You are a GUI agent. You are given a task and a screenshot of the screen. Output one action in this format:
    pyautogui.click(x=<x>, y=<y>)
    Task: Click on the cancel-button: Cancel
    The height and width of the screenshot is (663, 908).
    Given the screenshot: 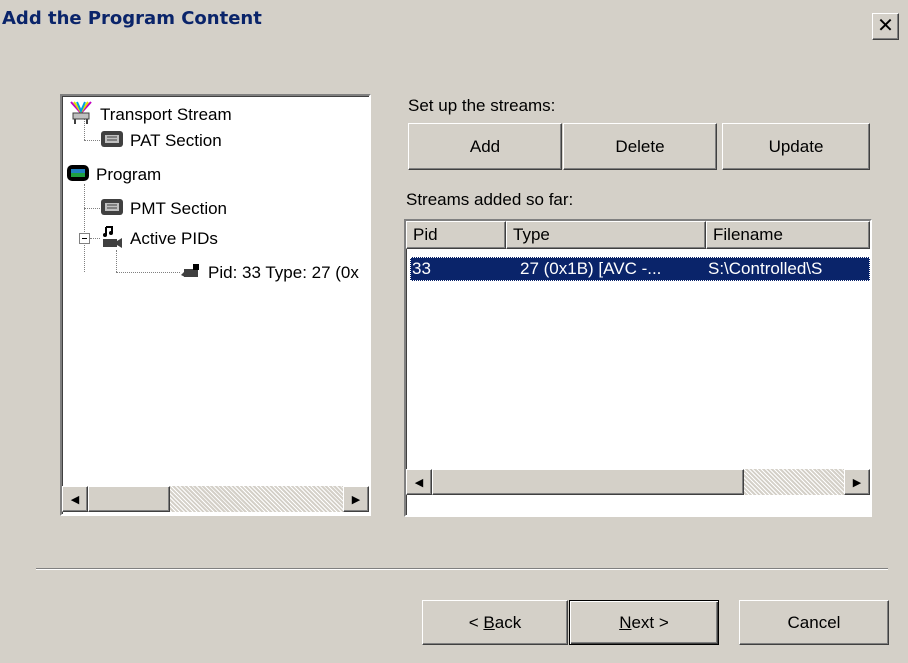 What is the action you would take?
    pyautogui.click(x=814, y=622)
    